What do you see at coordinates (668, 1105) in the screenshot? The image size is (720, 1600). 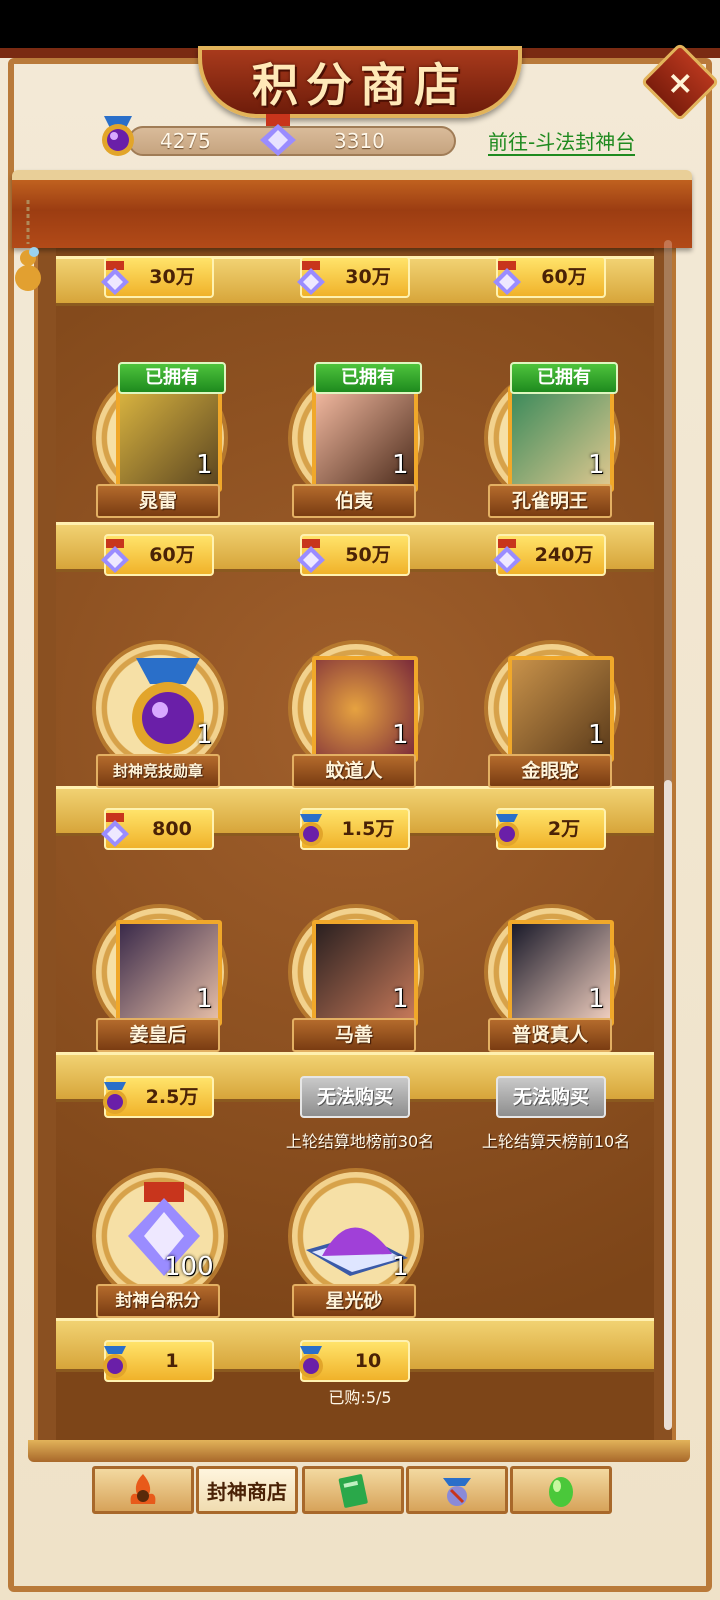 I see `scrollbar-thumb` at bounding box center [668, 1105].